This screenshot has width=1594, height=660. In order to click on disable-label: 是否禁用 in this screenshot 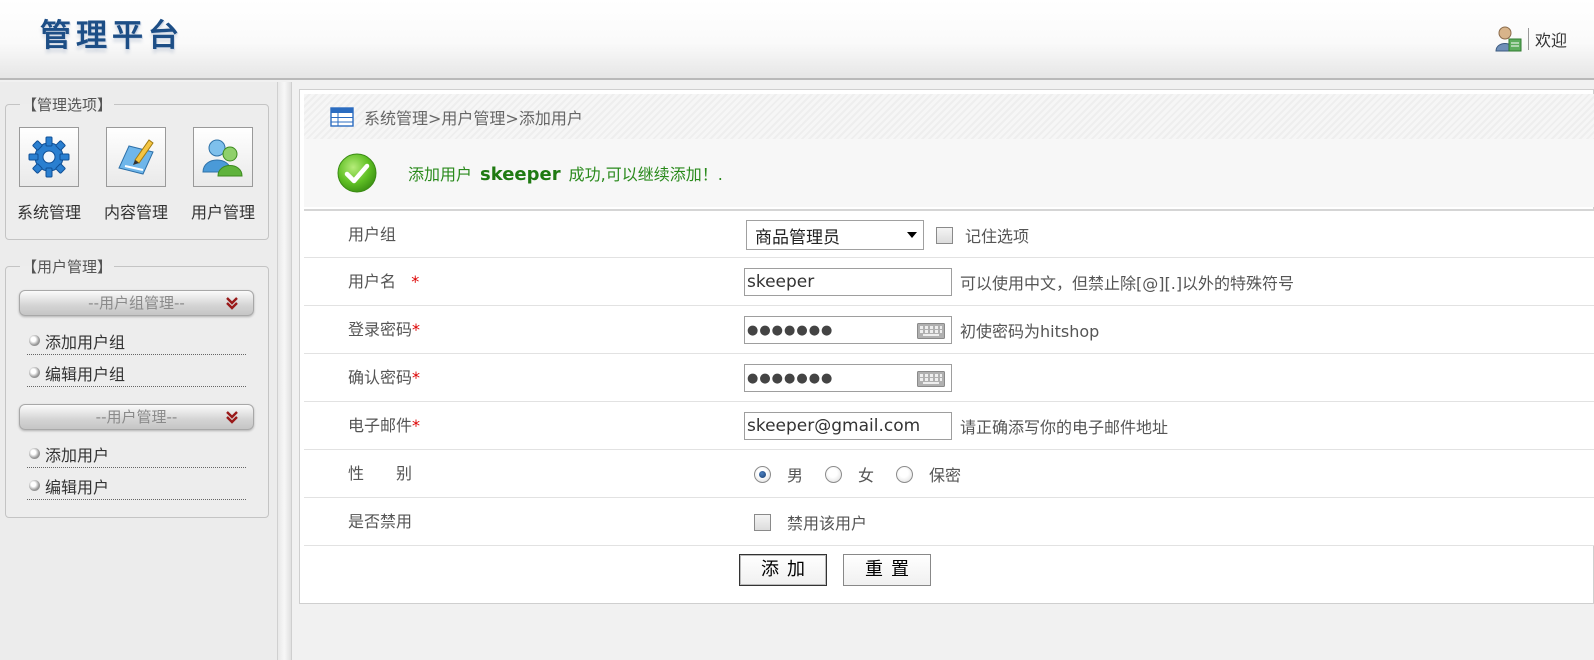, I will do `click(380, 521)`.